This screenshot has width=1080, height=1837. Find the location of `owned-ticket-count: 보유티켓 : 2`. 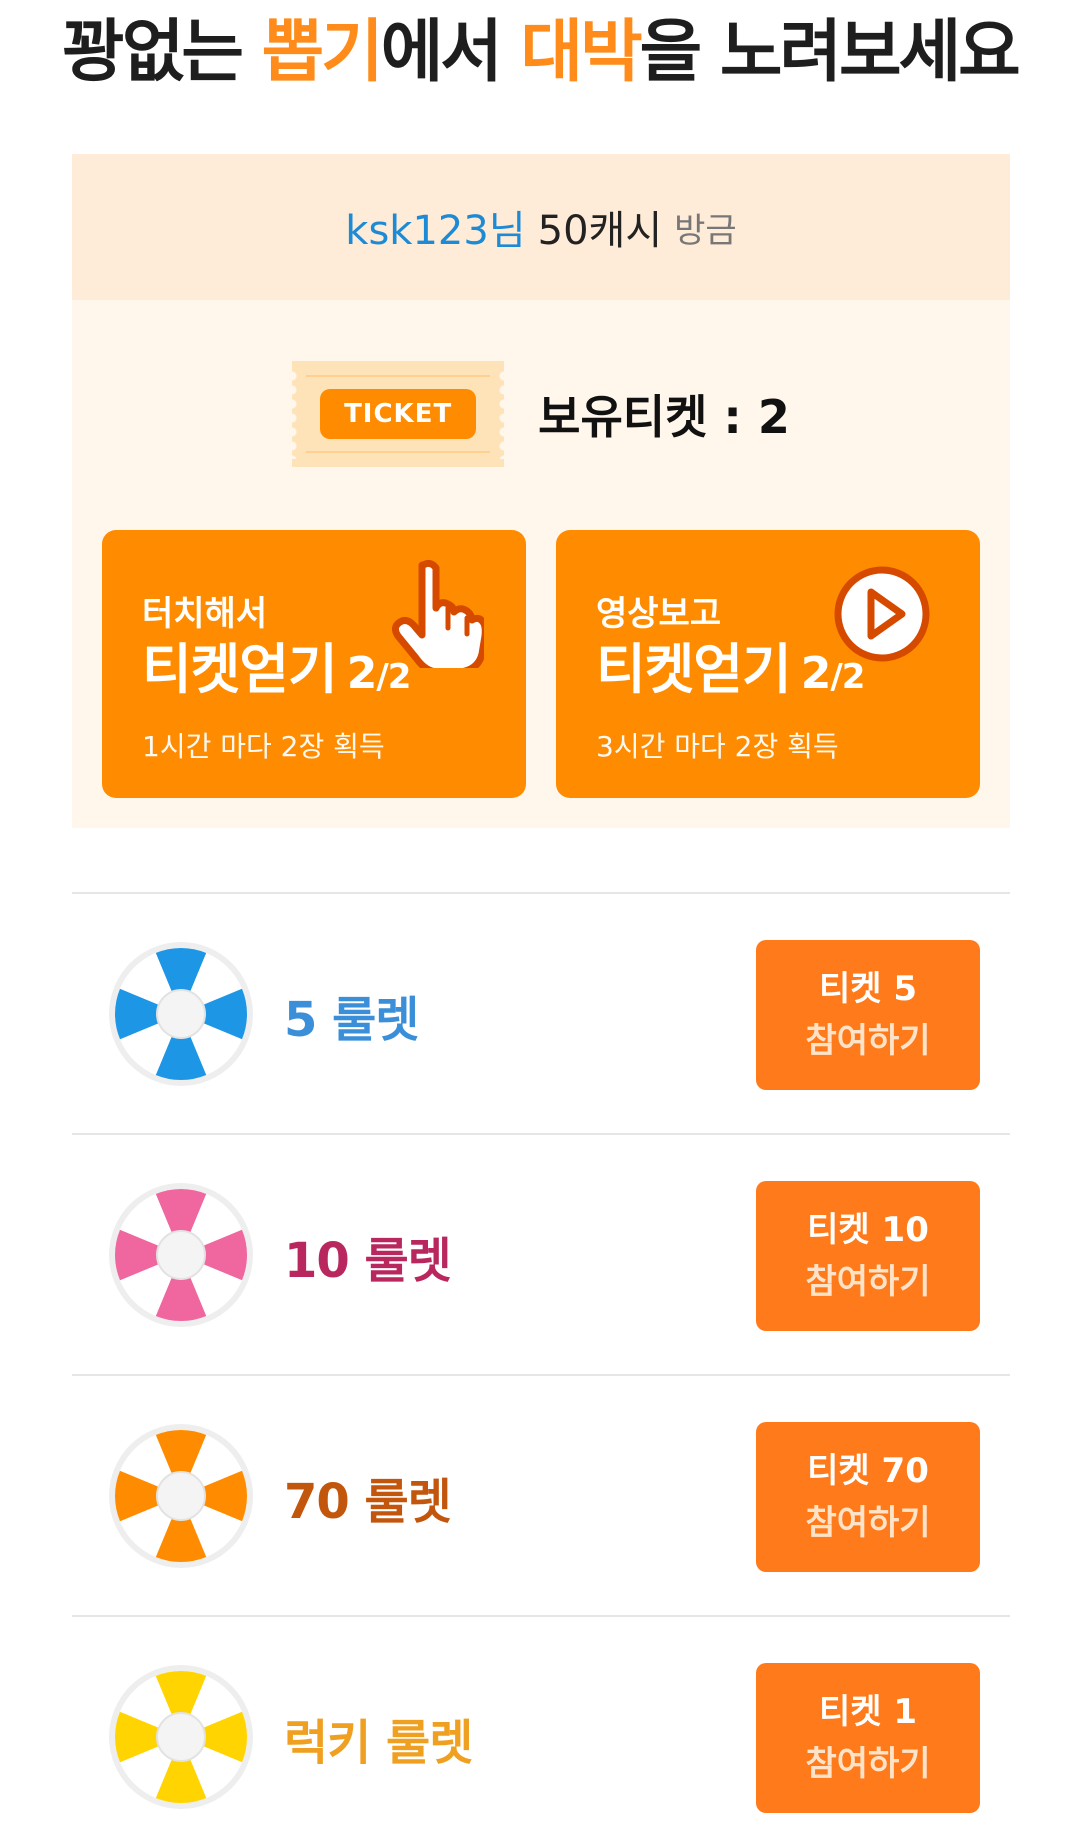

owned-ticket-count: 보유티켓 : 2 is located at coordinates (664, 417).